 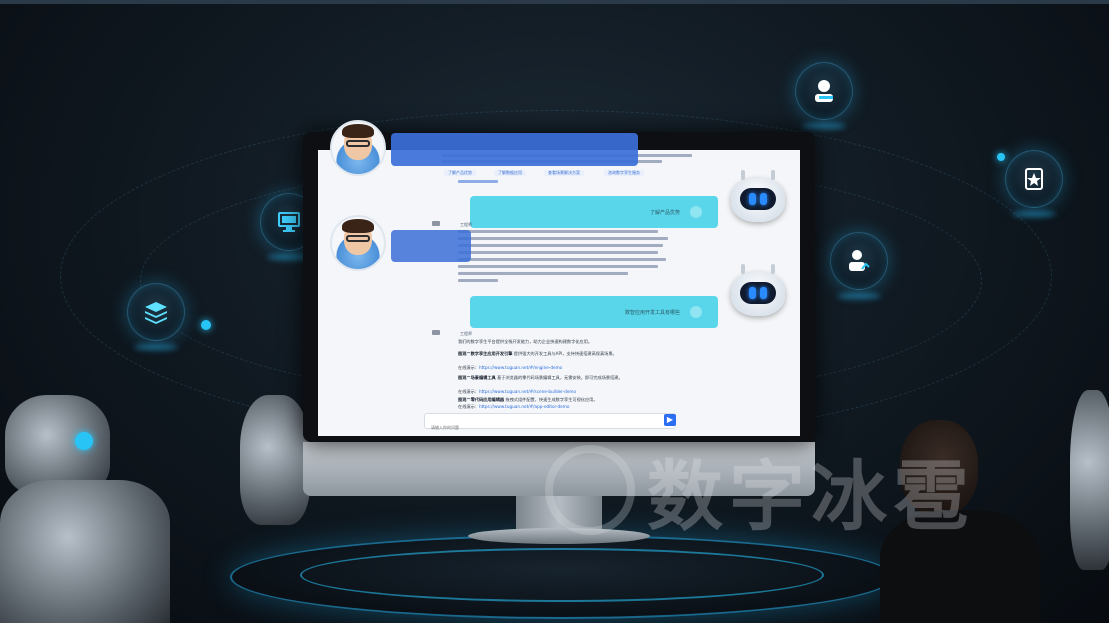 I want to click on tool-item: 图观™零代码应用编辑器 拖拽式组件配置，快速生成数字孪生可视化应用。, so click(x=528, y=399).